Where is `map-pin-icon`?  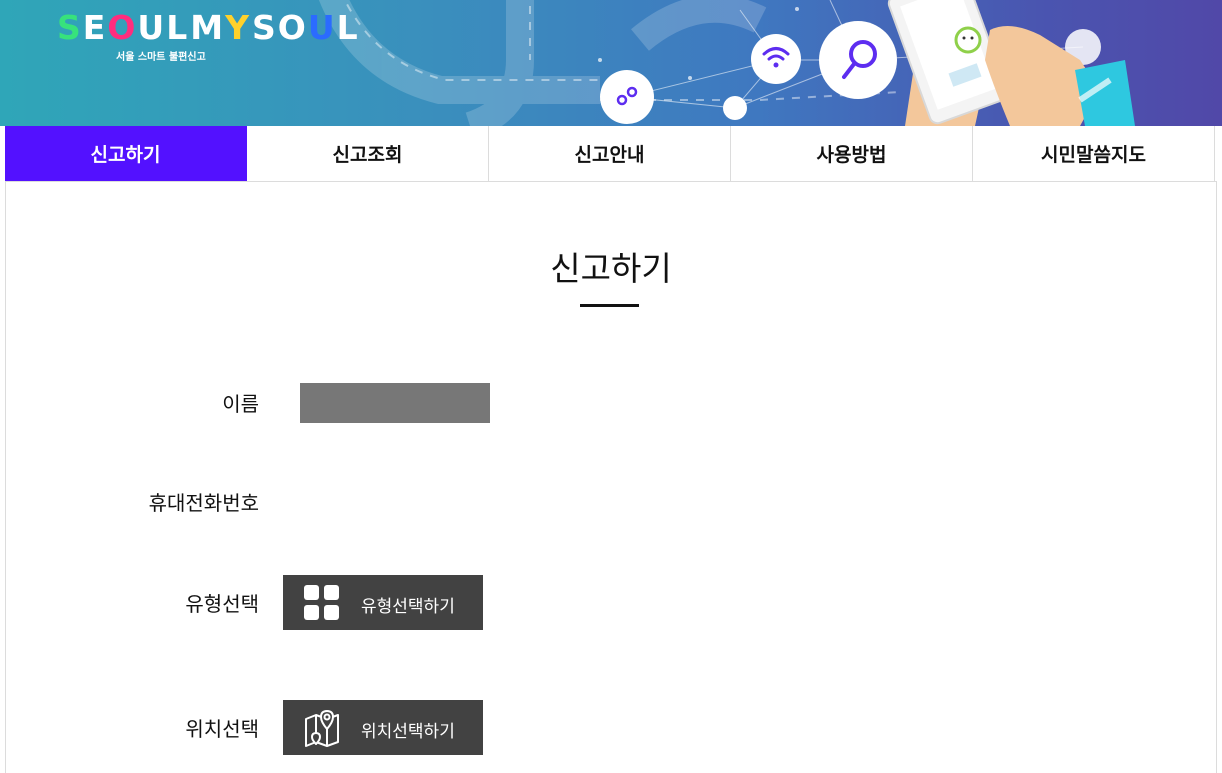 map-pin-icon is located at coordinates (322, 728).